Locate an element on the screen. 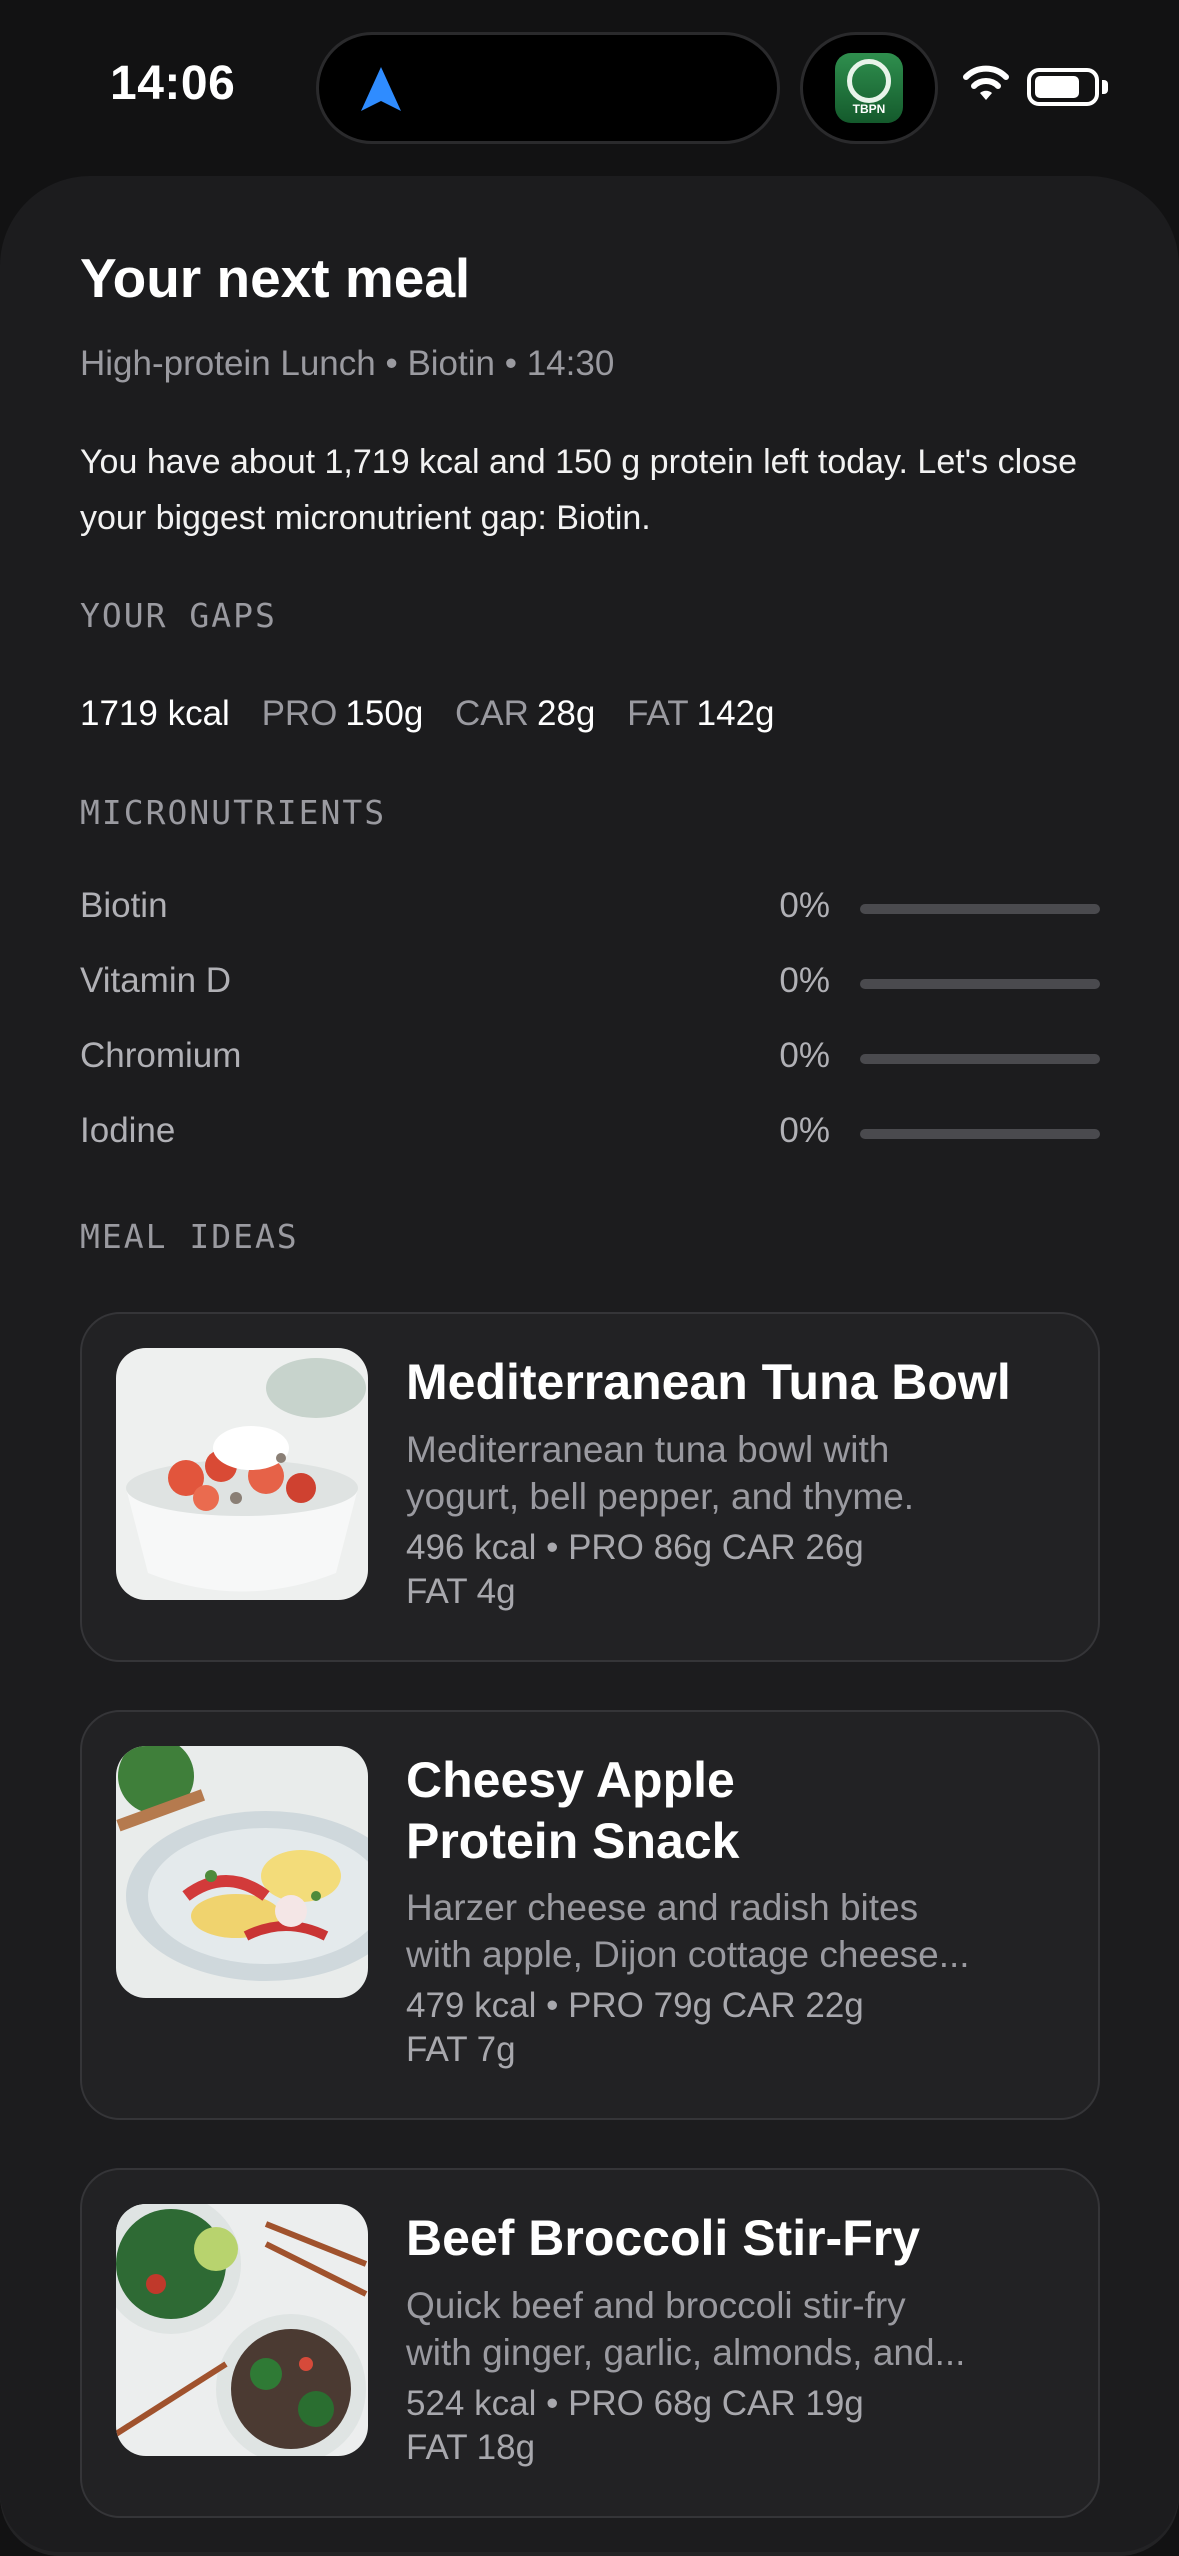  meal-description-line: Quick beef and broccoli stir-fry is located at coordinates (656, 2305).